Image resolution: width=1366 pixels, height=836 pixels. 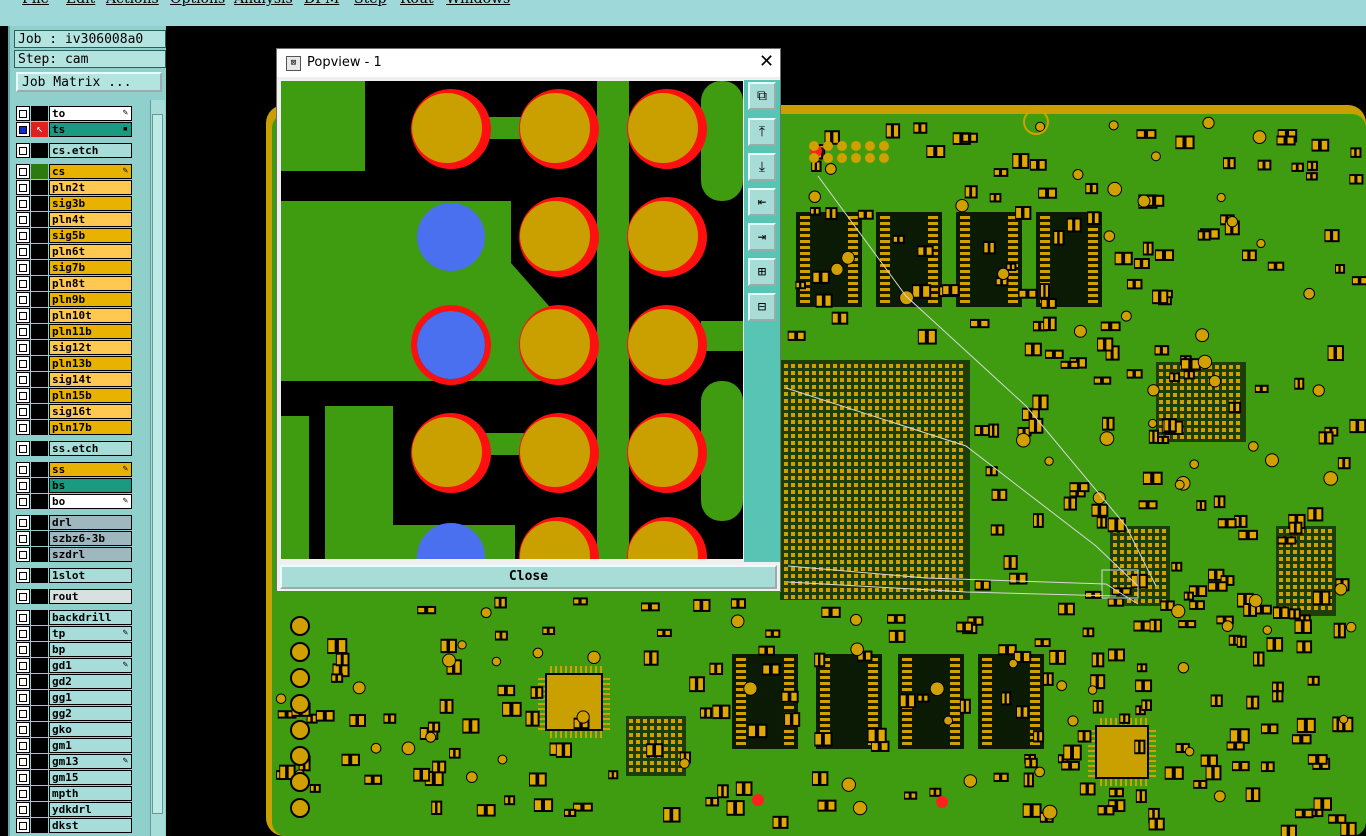 I want to click on zoom-fit-icon: ⧉, so click(x=762, y=96).